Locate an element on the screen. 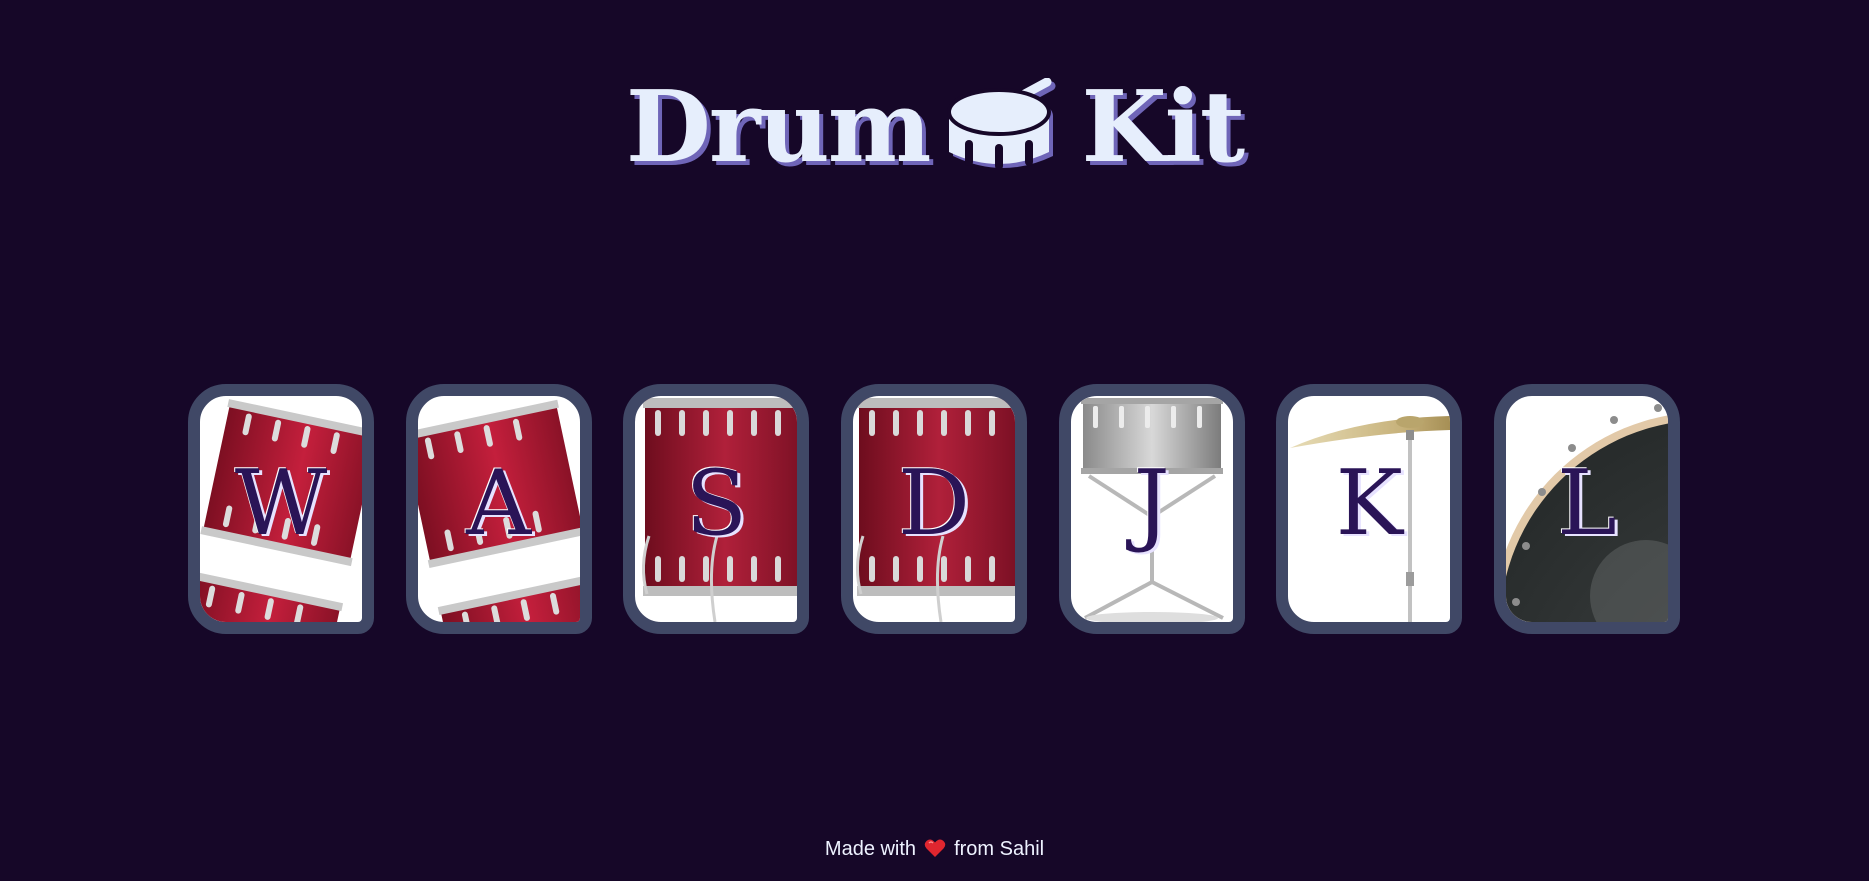 The image size is (1869, 881). drum-key-l: L is located at coordinates (1586, 509).